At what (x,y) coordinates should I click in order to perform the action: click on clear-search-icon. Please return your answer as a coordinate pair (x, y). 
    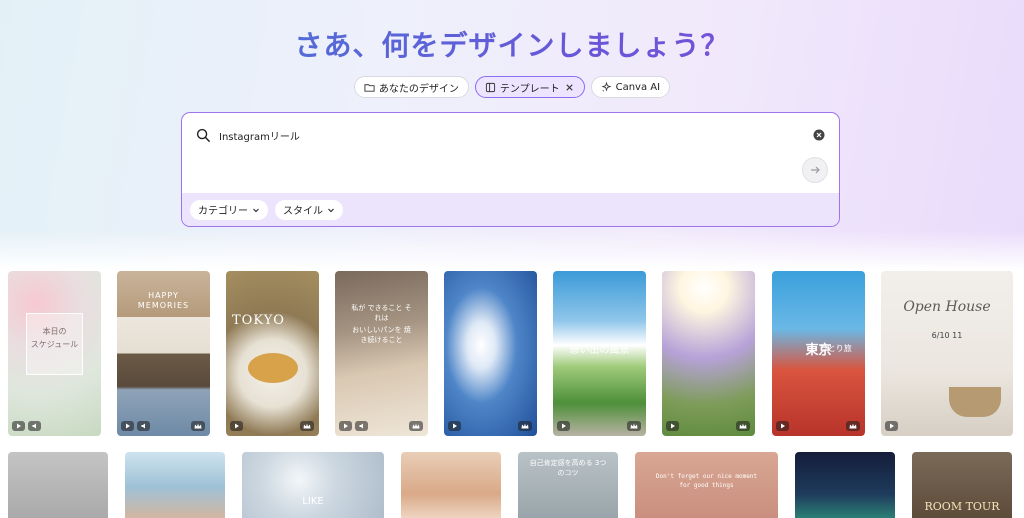
    Looking at the image, I should click on (819, 135).